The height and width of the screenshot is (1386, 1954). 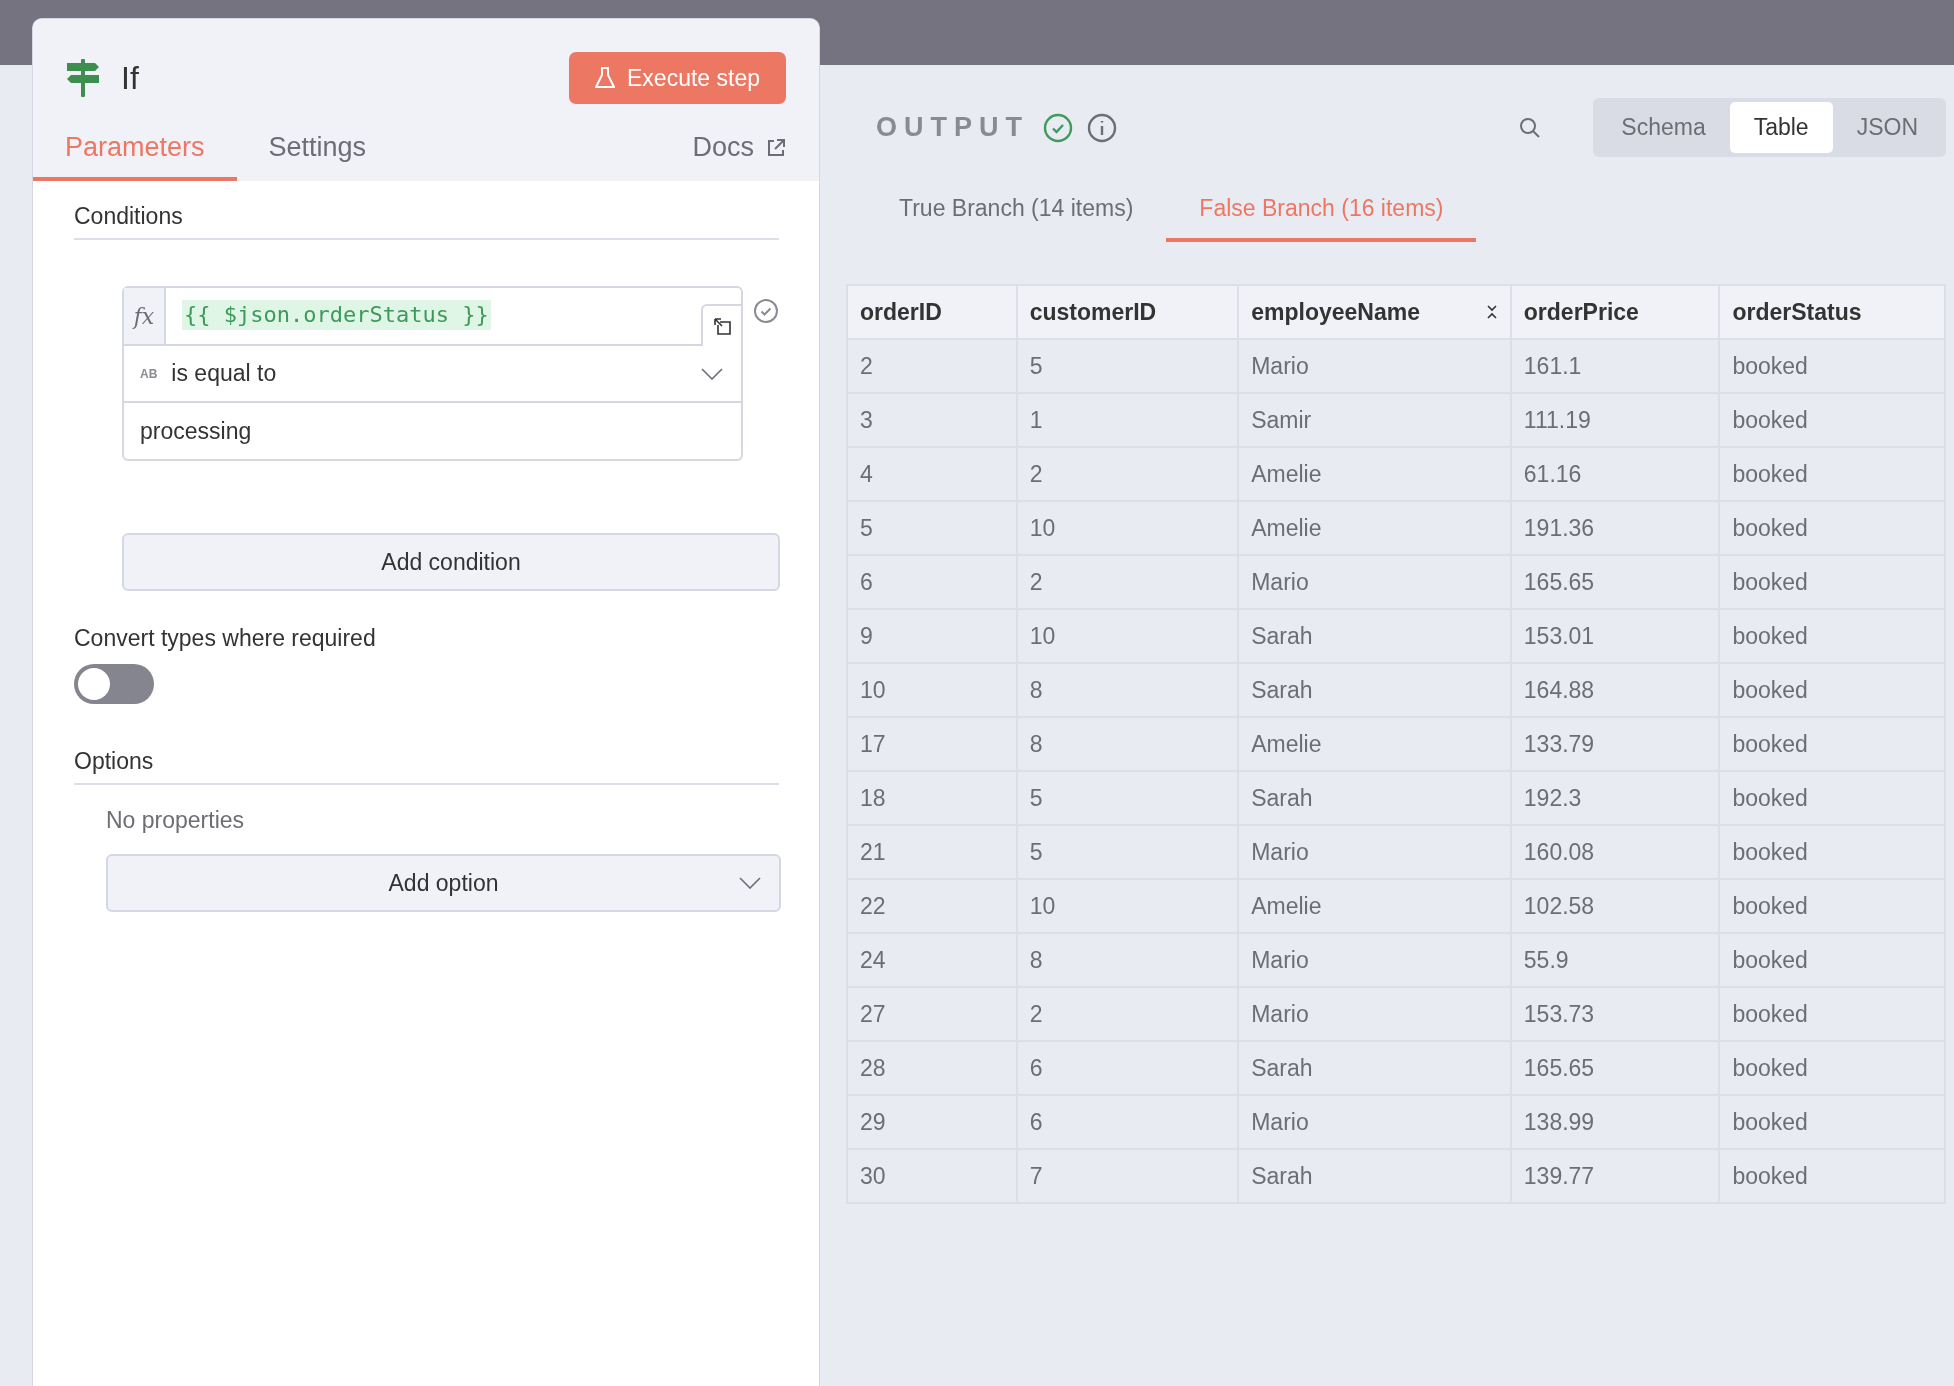 I want to click on column-header: orderID, so click(x=932, y=312).